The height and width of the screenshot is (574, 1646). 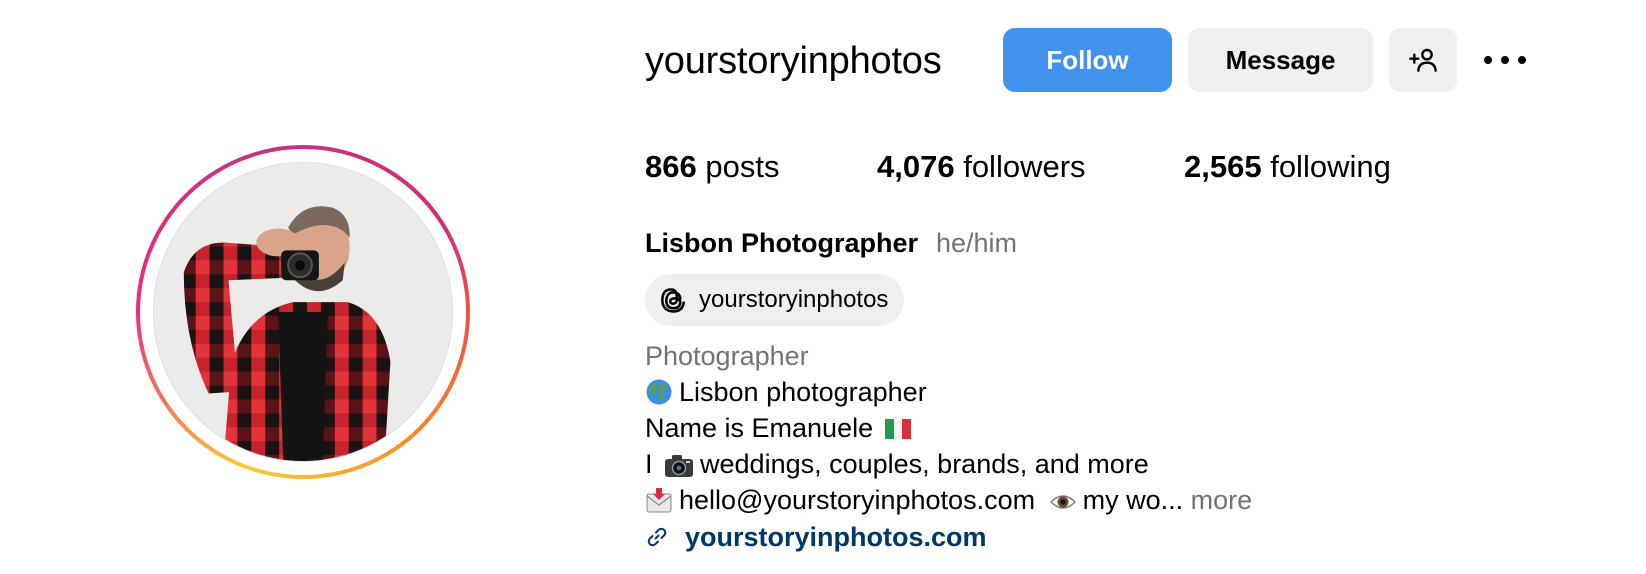 I want to click on eye-icon, so click(x=1062, y=502).